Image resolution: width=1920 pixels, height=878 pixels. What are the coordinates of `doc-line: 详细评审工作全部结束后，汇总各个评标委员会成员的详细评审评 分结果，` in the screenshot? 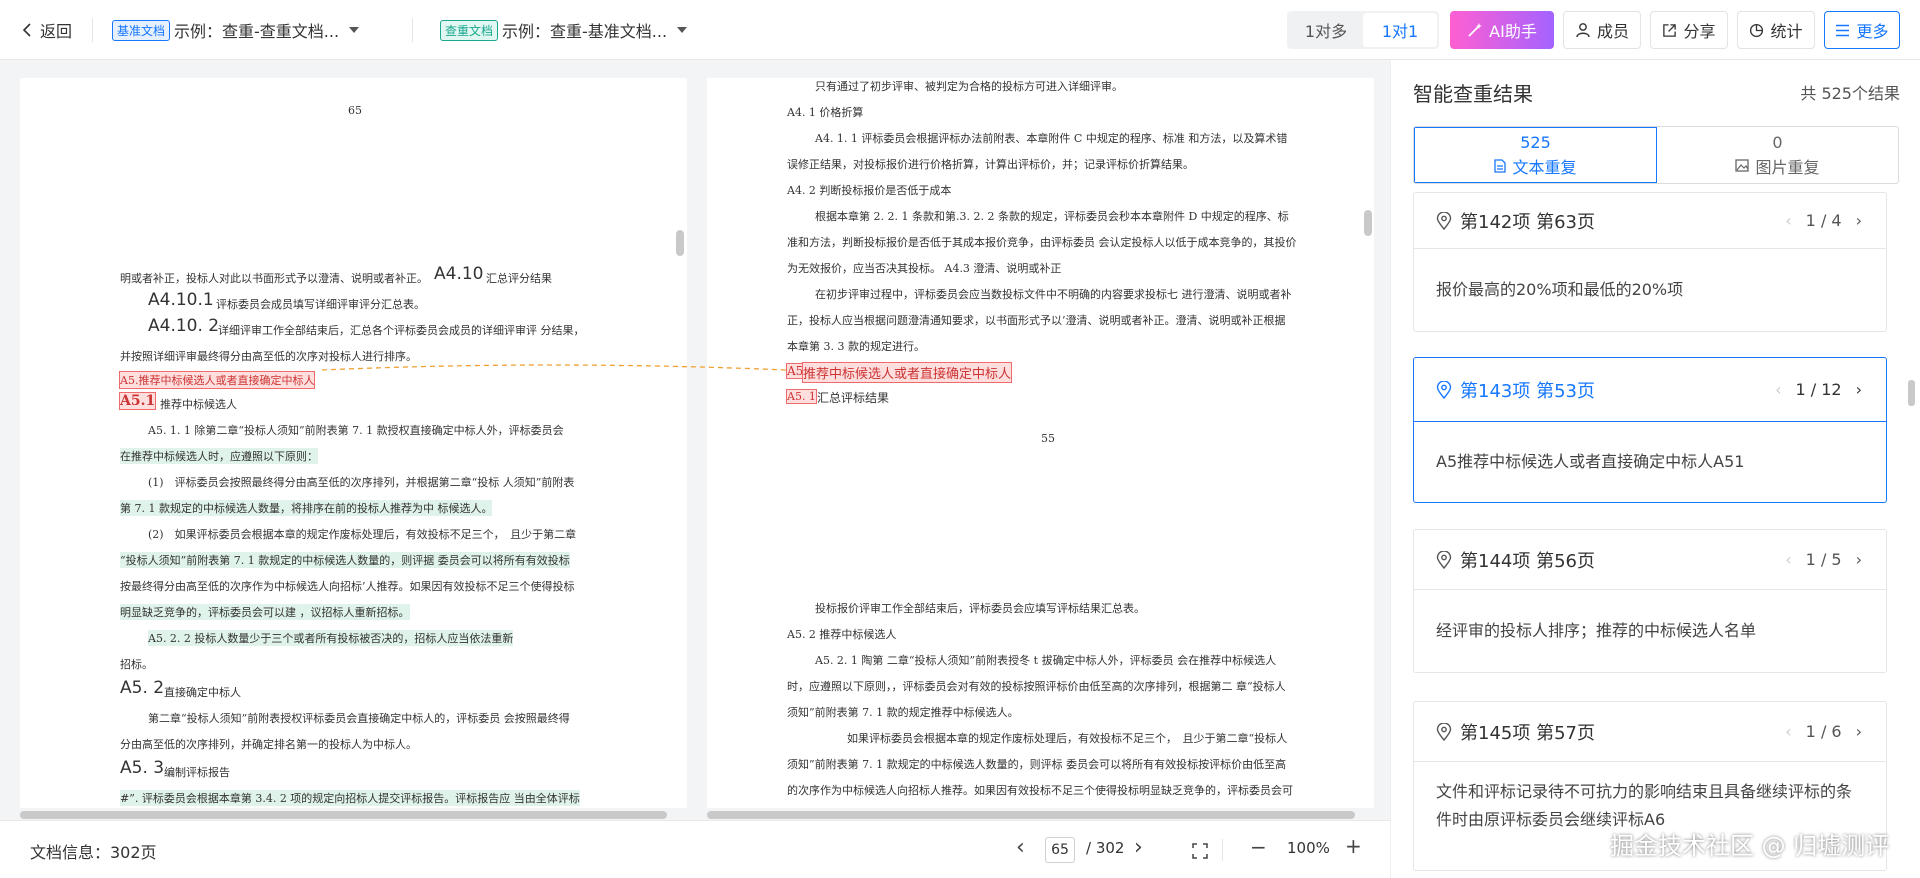 It's located at (401, 330).